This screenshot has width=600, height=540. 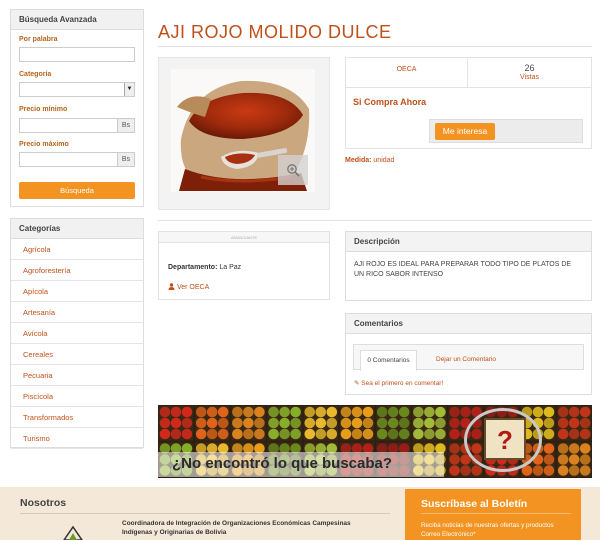 What do you see at coordinates (388, 360) in the screenshot?
I see `tab-comment-count: 0 Comentarios` at bounding box center [388, 360].